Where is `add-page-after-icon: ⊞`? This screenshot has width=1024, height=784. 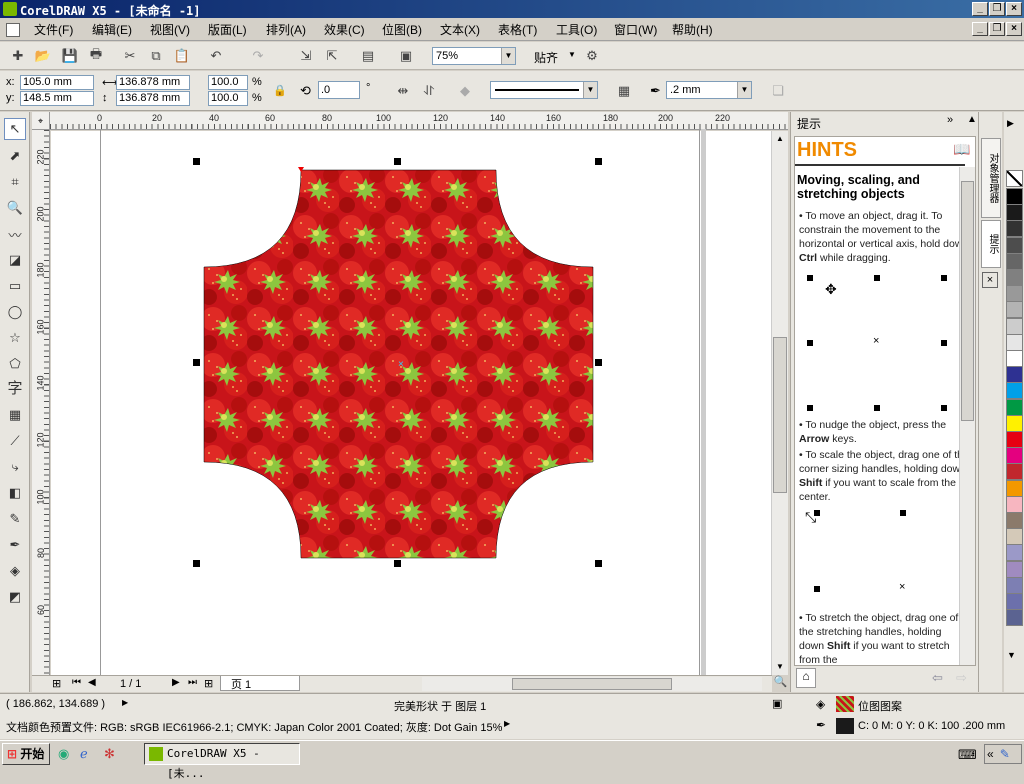
add-page-after-icon: ⊞ is located at coordinates (208, 683).